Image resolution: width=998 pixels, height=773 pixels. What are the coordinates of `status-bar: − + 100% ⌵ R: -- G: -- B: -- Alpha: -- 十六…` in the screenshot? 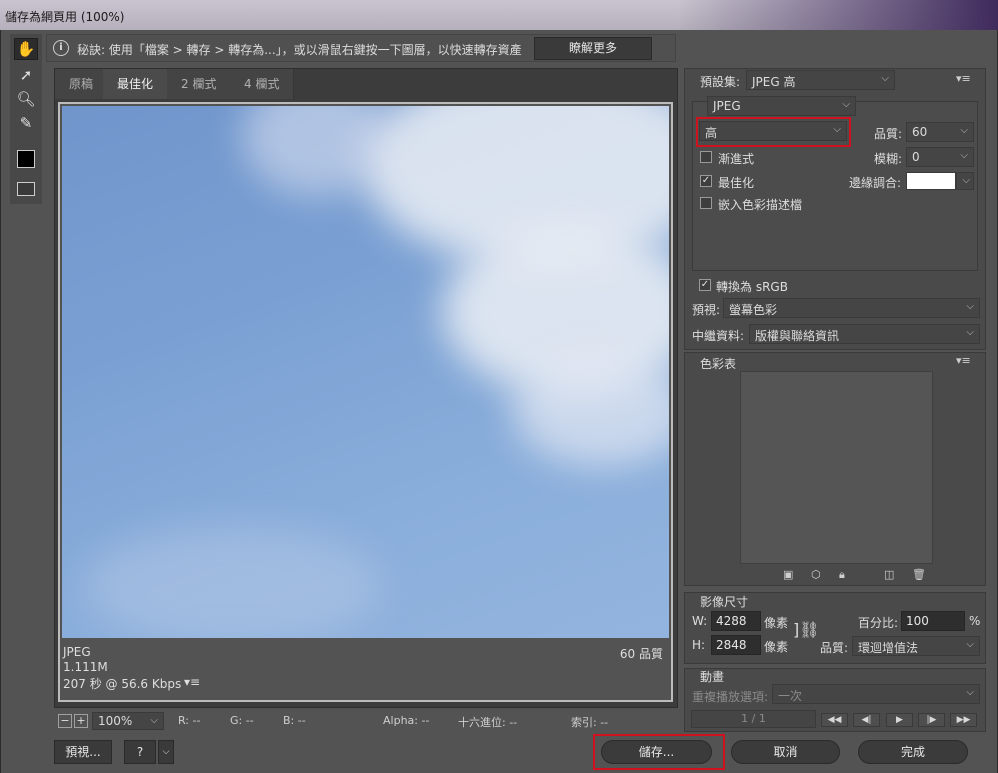 It's located at (366, 721).